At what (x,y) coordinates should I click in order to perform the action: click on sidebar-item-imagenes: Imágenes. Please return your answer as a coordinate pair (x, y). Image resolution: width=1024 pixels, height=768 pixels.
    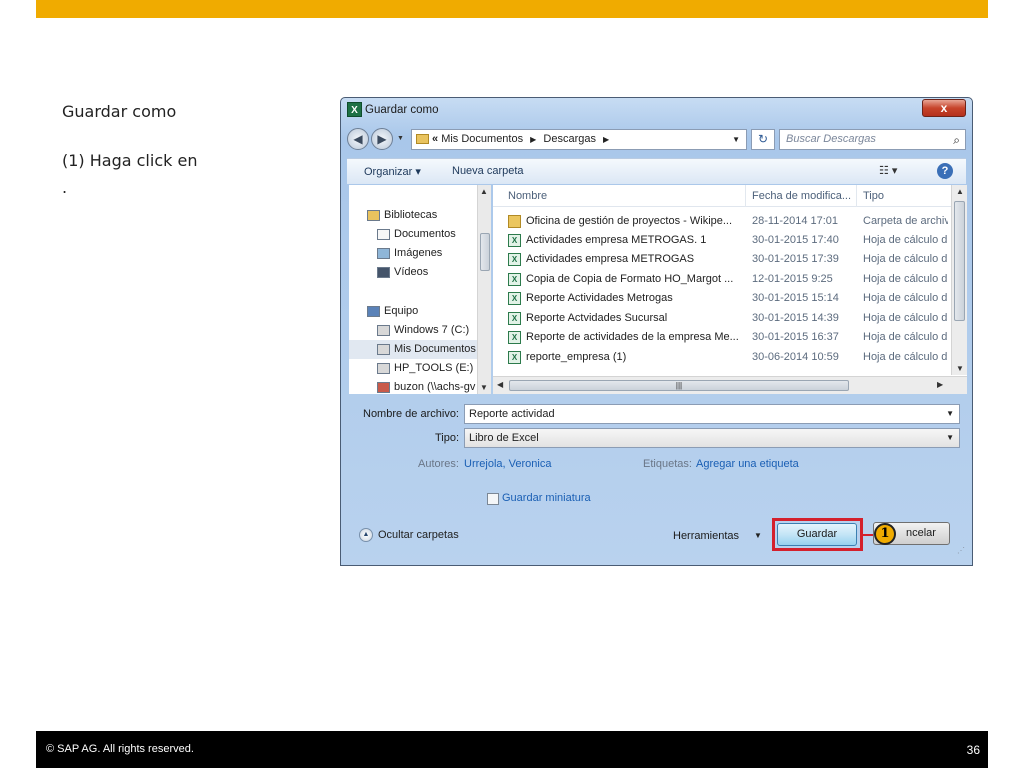
    Looking at the image, I should click on (413, 253).